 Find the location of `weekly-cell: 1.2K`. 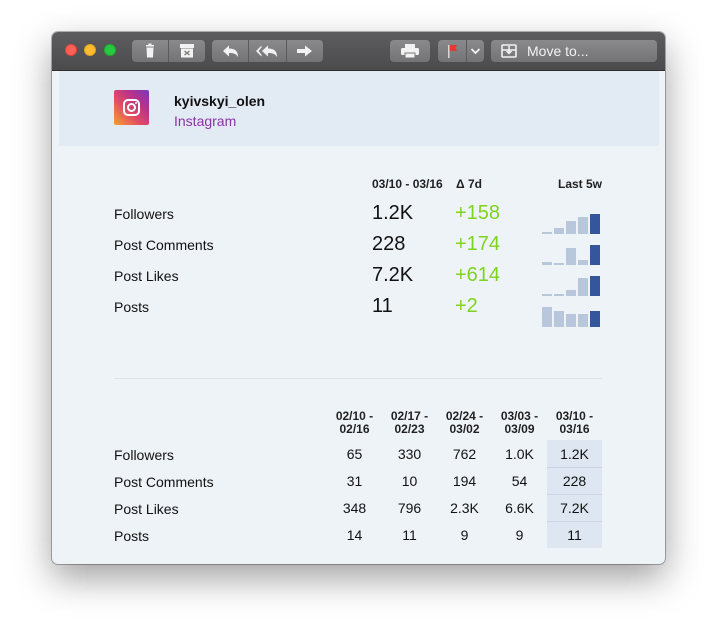

weekly-cell: 1.2K is located at coordinates (574, 454).